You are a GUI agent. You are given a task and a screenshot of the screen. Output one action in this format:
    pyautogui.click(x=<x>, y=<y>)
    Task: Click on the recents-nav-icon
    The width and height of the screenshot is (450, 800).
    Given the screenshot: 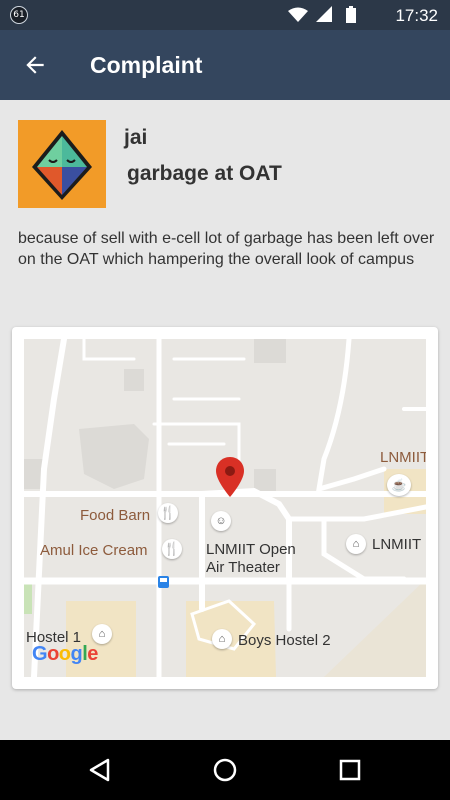 What is the action you would take?
    pyautogui.click(x=350, y=770)
    